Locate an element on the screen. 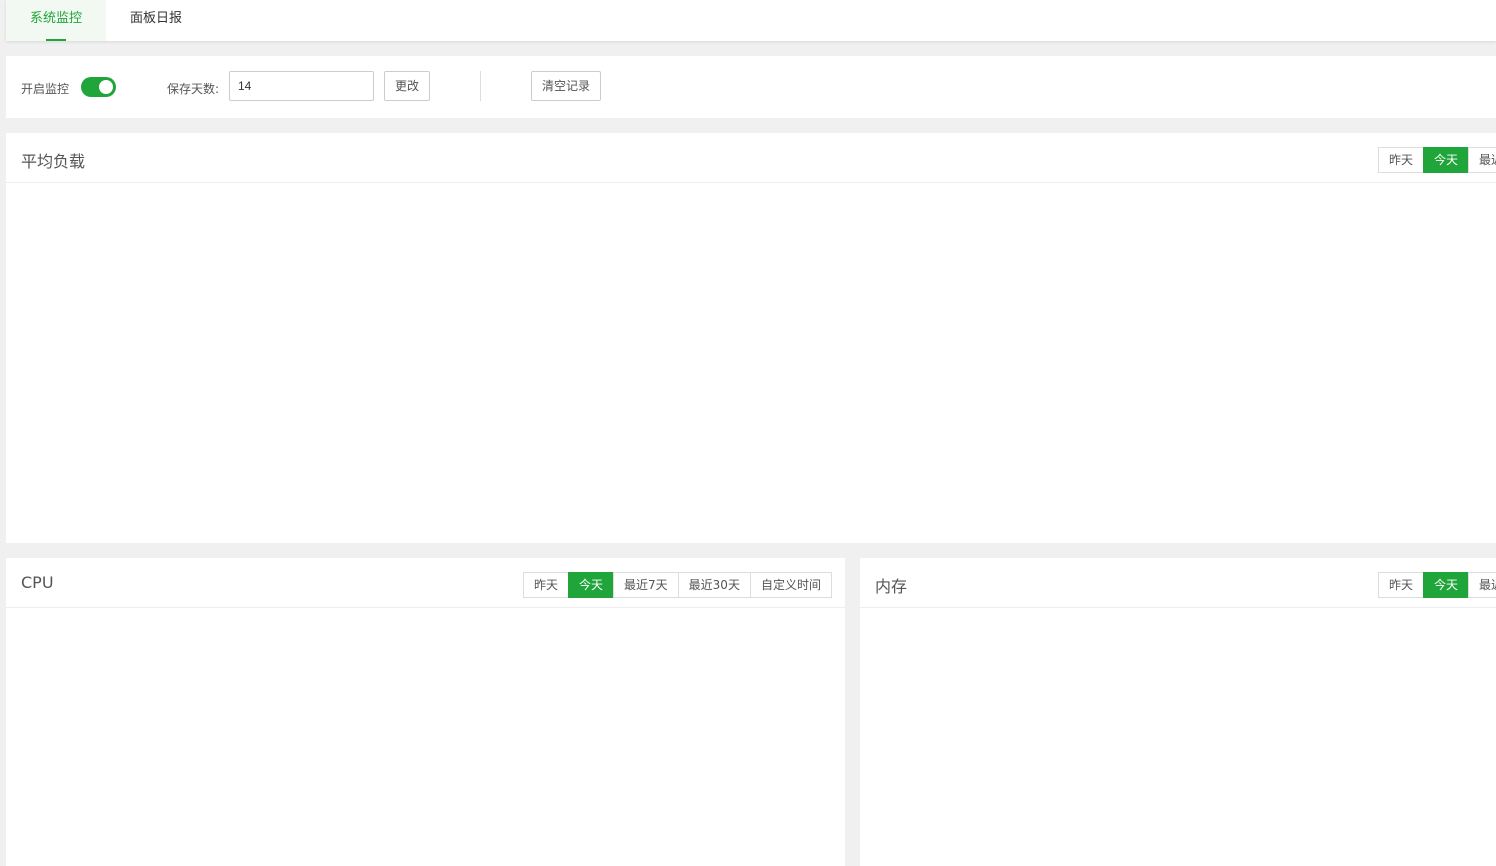  monitor-toggle-label: 开启监控 is located at coordinates (45, 89).